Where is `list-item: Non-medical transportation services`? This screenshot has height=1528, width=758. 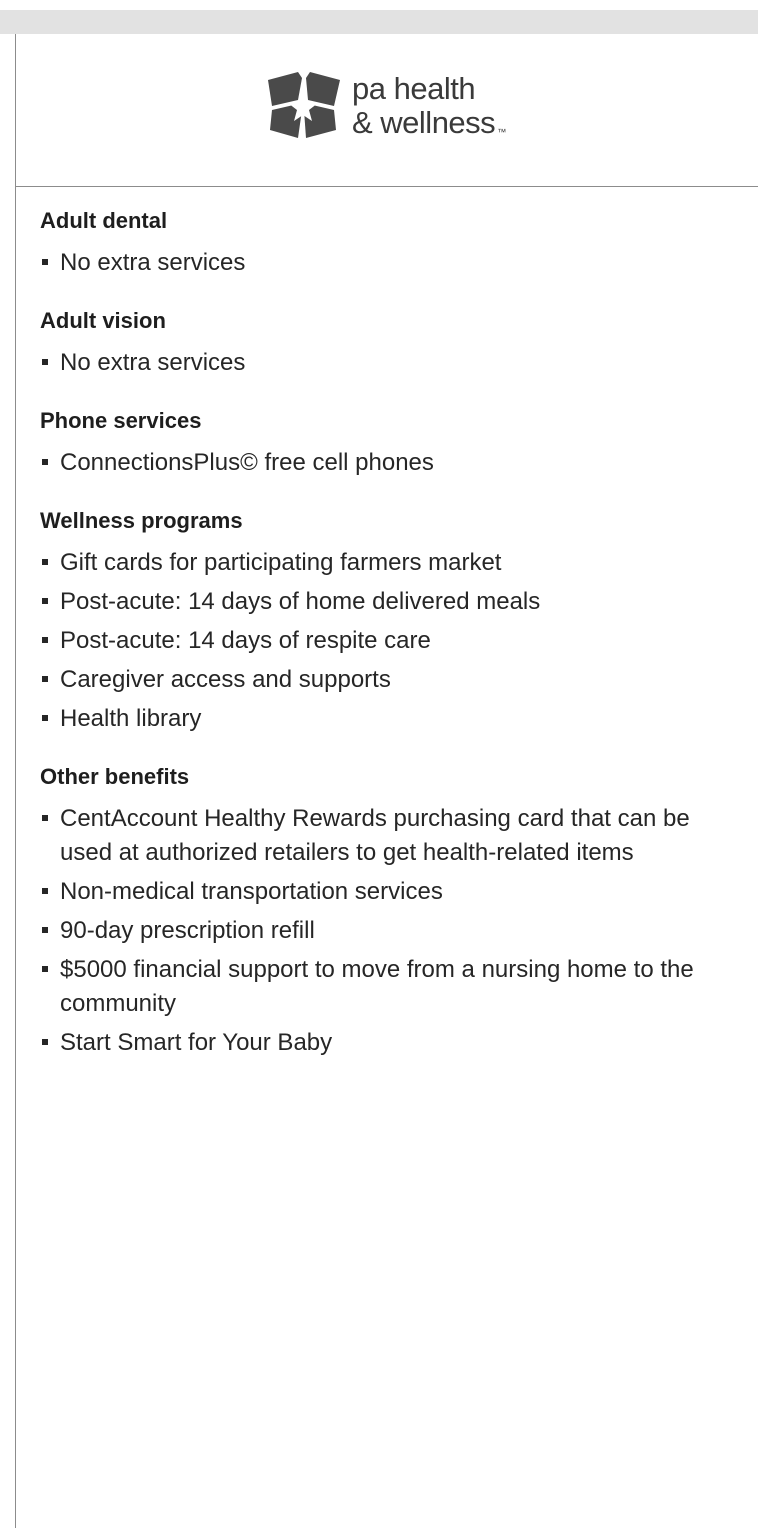
list-item: Non-medical transportation services is located at coordinates (390, 892).